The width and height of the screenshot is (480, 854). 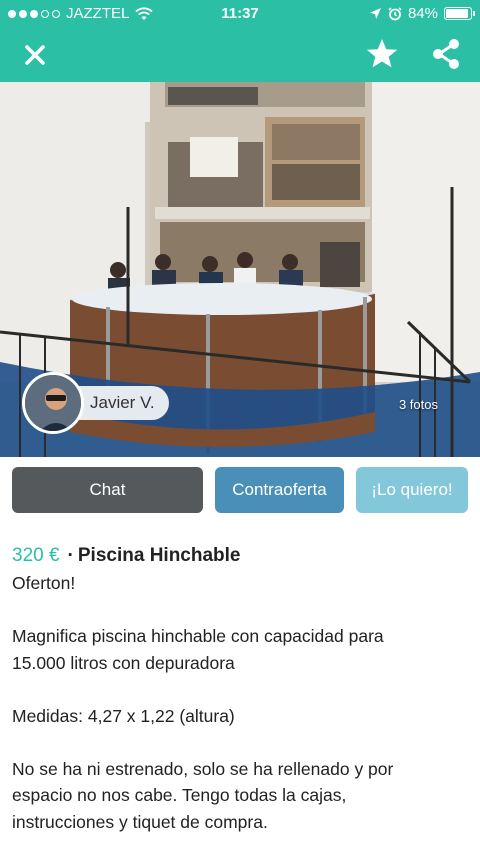 I want to click on avatar, so click(x=53, y=403).